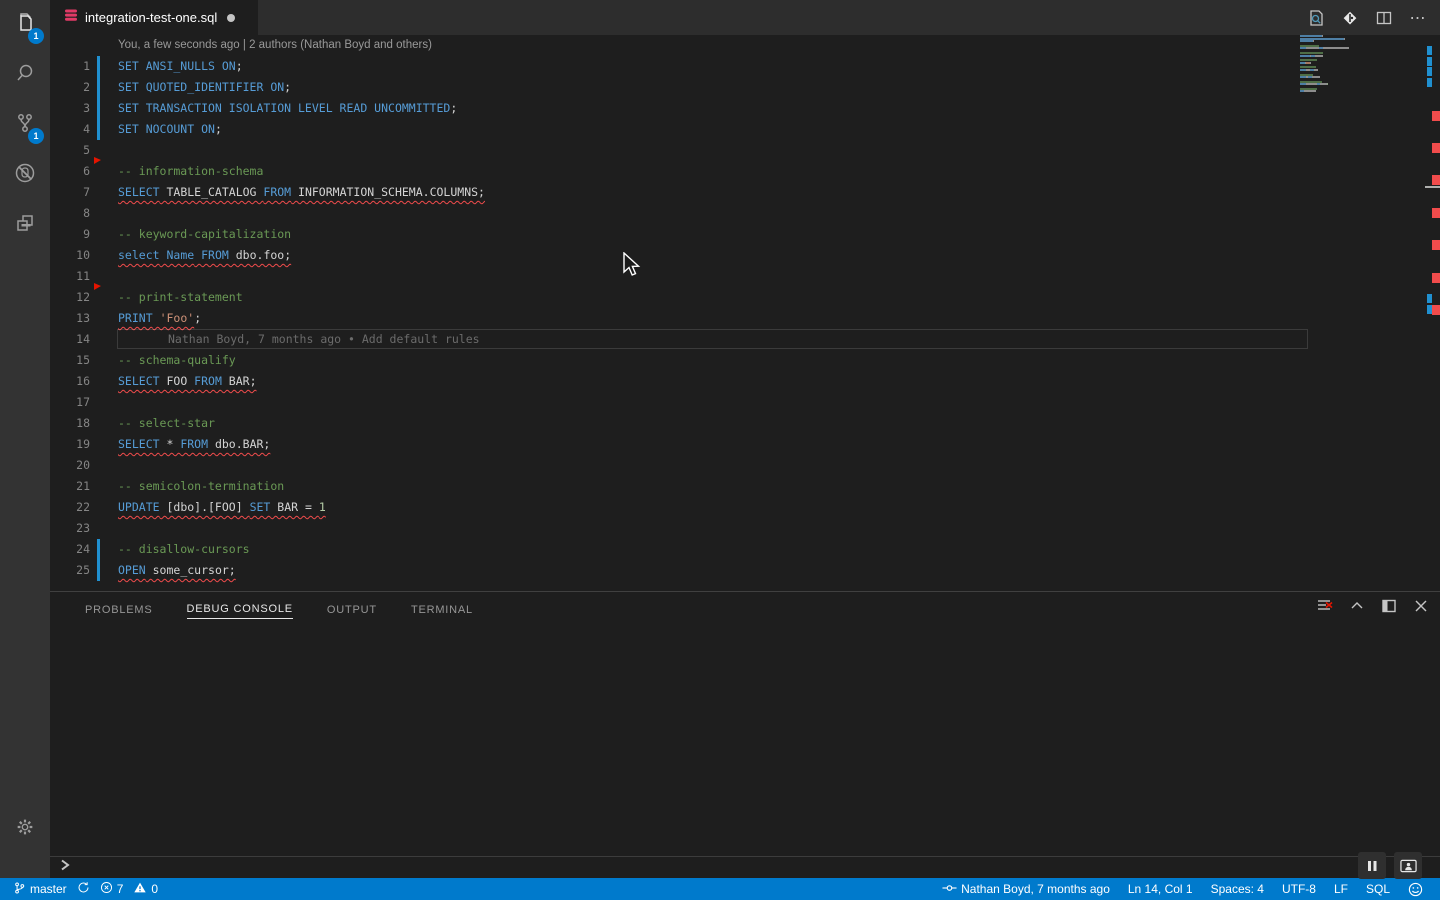  I want to click on line-number: 8, so click(86, 213).